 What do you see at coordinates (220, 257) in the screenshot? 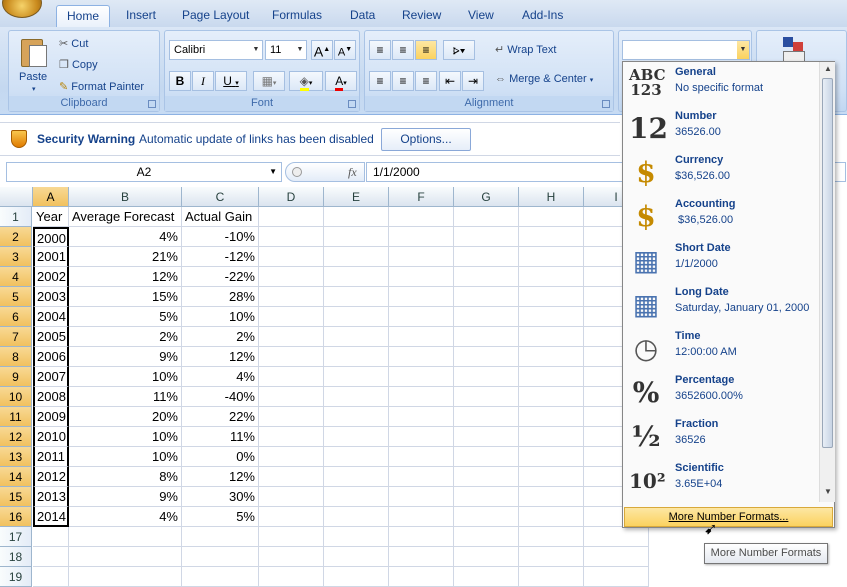
I see `cell-c3: -12%` at bounding box center [220, 257].